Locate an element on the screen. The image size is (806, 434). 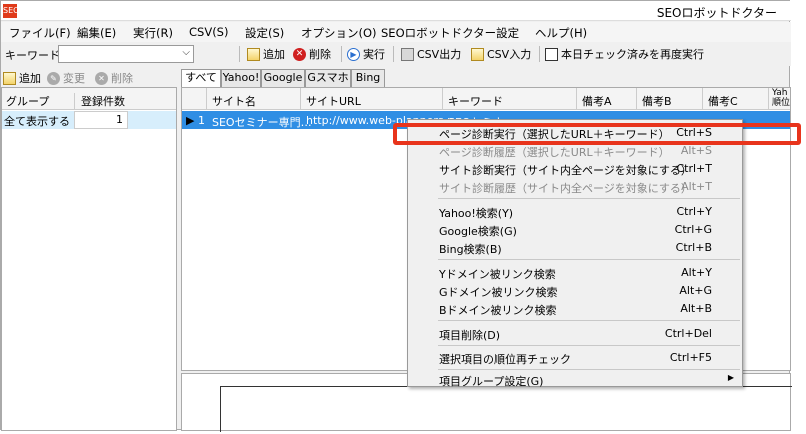
chevron-down-icon: ⌵ is located at coordinates (186, 52).